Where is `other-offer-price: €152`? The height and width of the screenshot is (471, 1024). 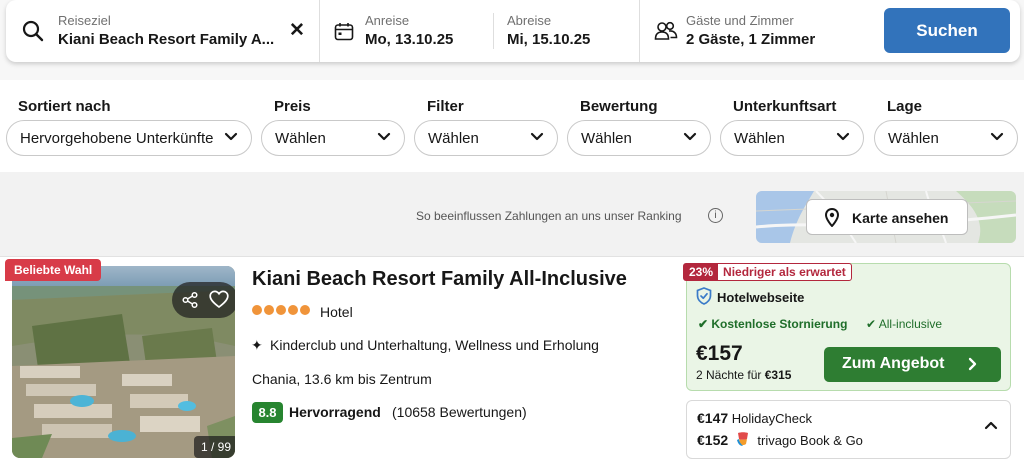 other-offer-price: €152 is located at coordinates (713, 440).